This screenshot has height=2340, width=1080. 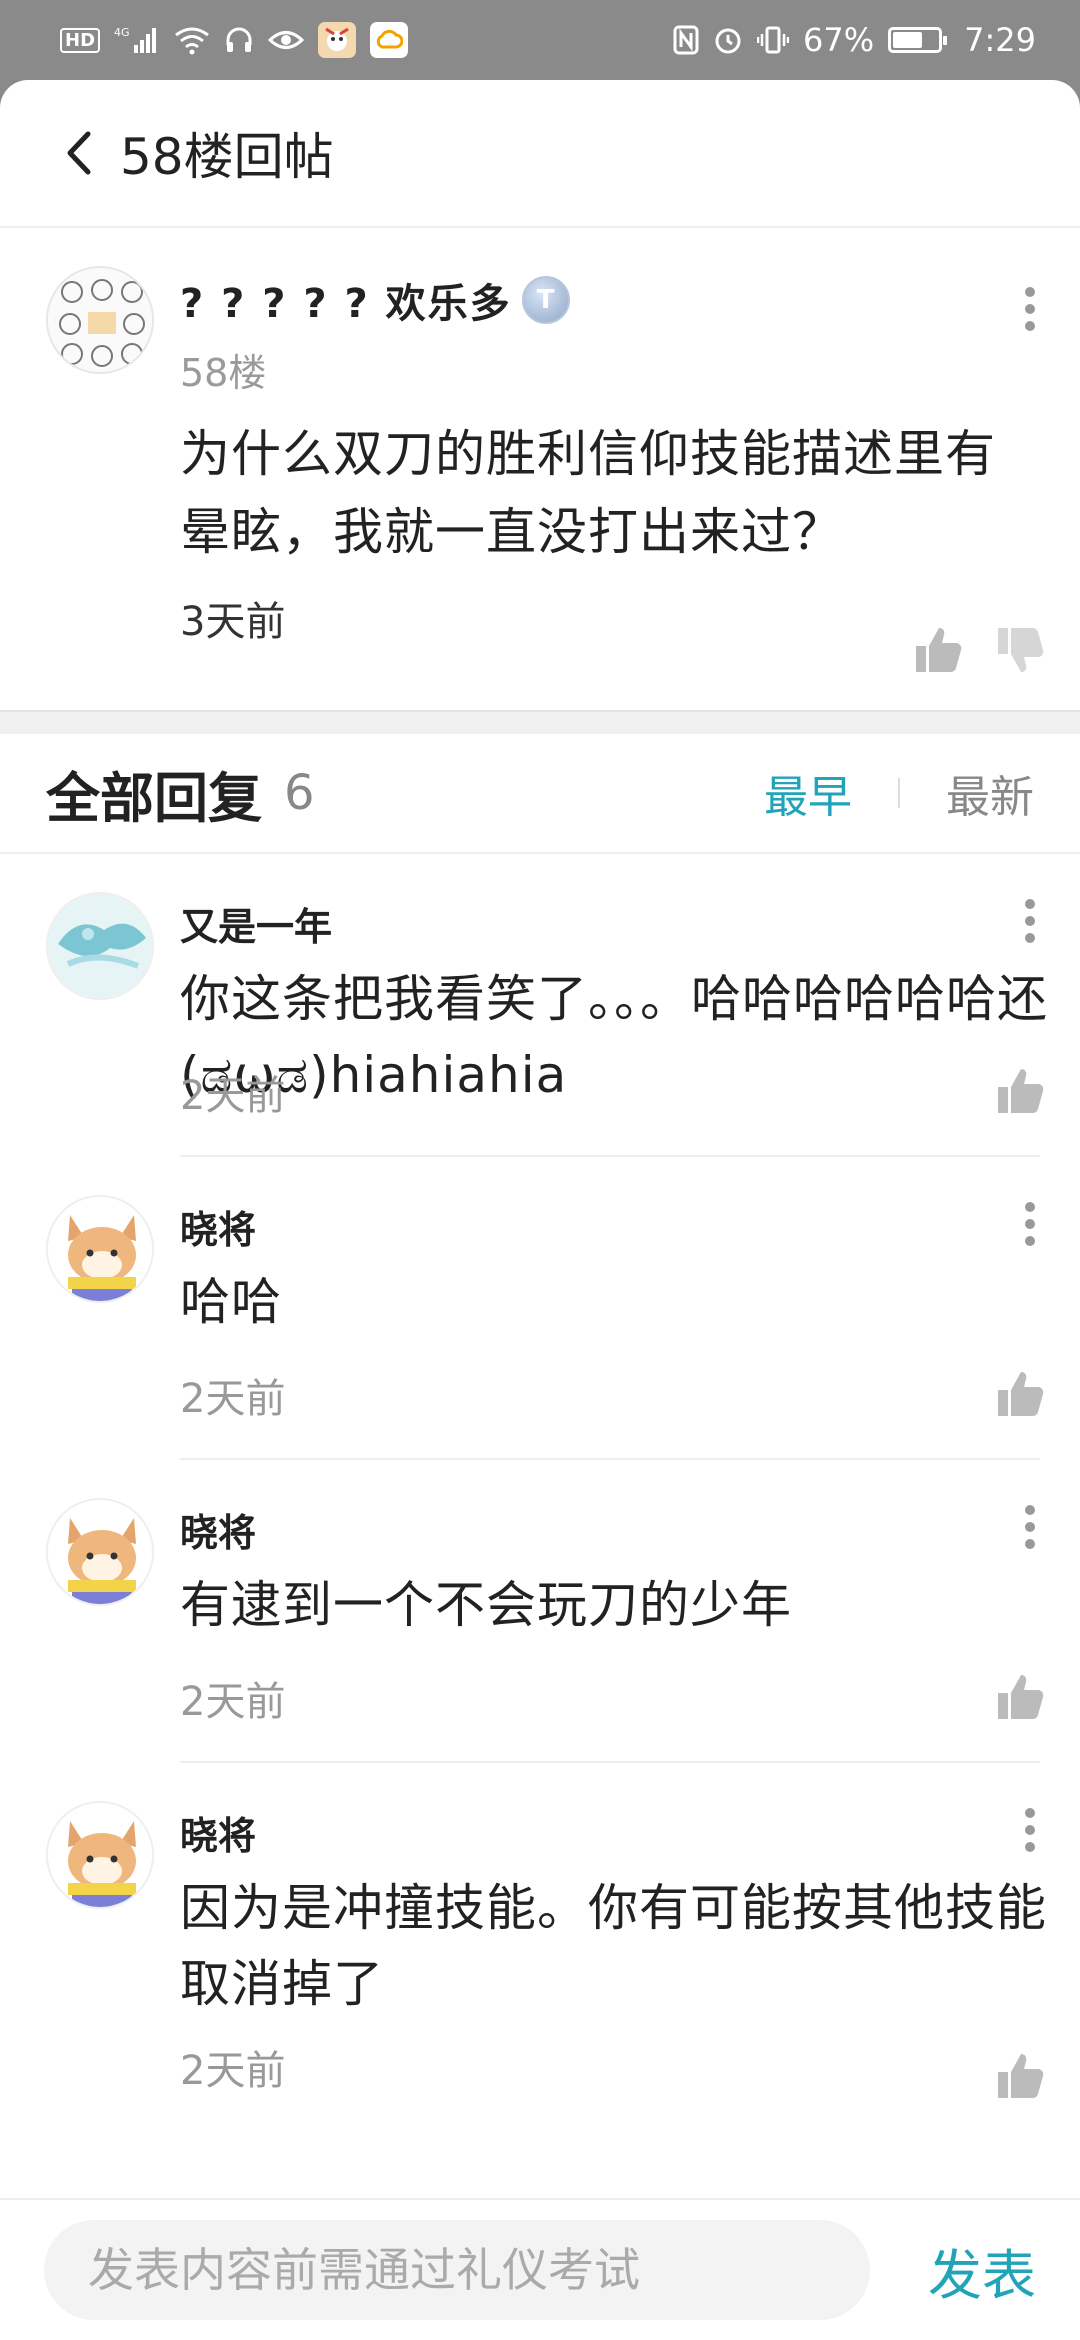 I want to click on reply-content: 因为是冲撞技能。你有可能按其他技能取消掉了, so click(x=613, y=1946).